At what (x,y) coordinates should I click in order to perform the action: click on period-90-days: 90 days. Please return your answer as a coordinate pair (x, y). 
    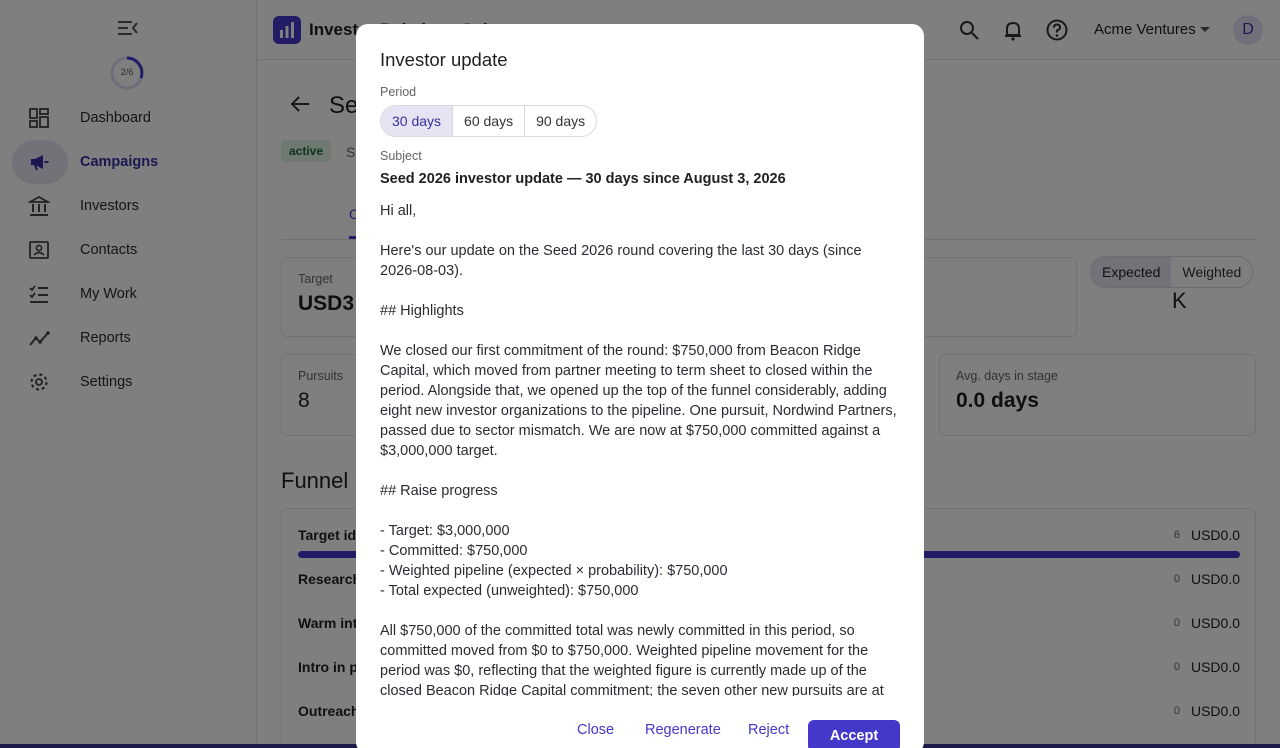
    Looking at the image, I should click on (560, 121).